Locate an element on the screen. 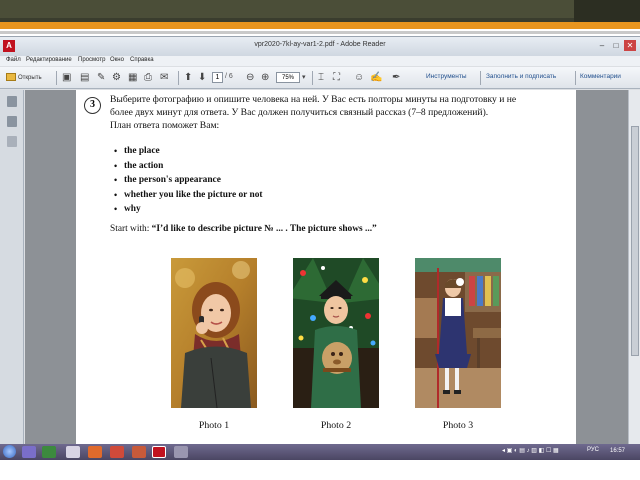  next-page-icon: ⬇ is located at coordinates (202, 78).